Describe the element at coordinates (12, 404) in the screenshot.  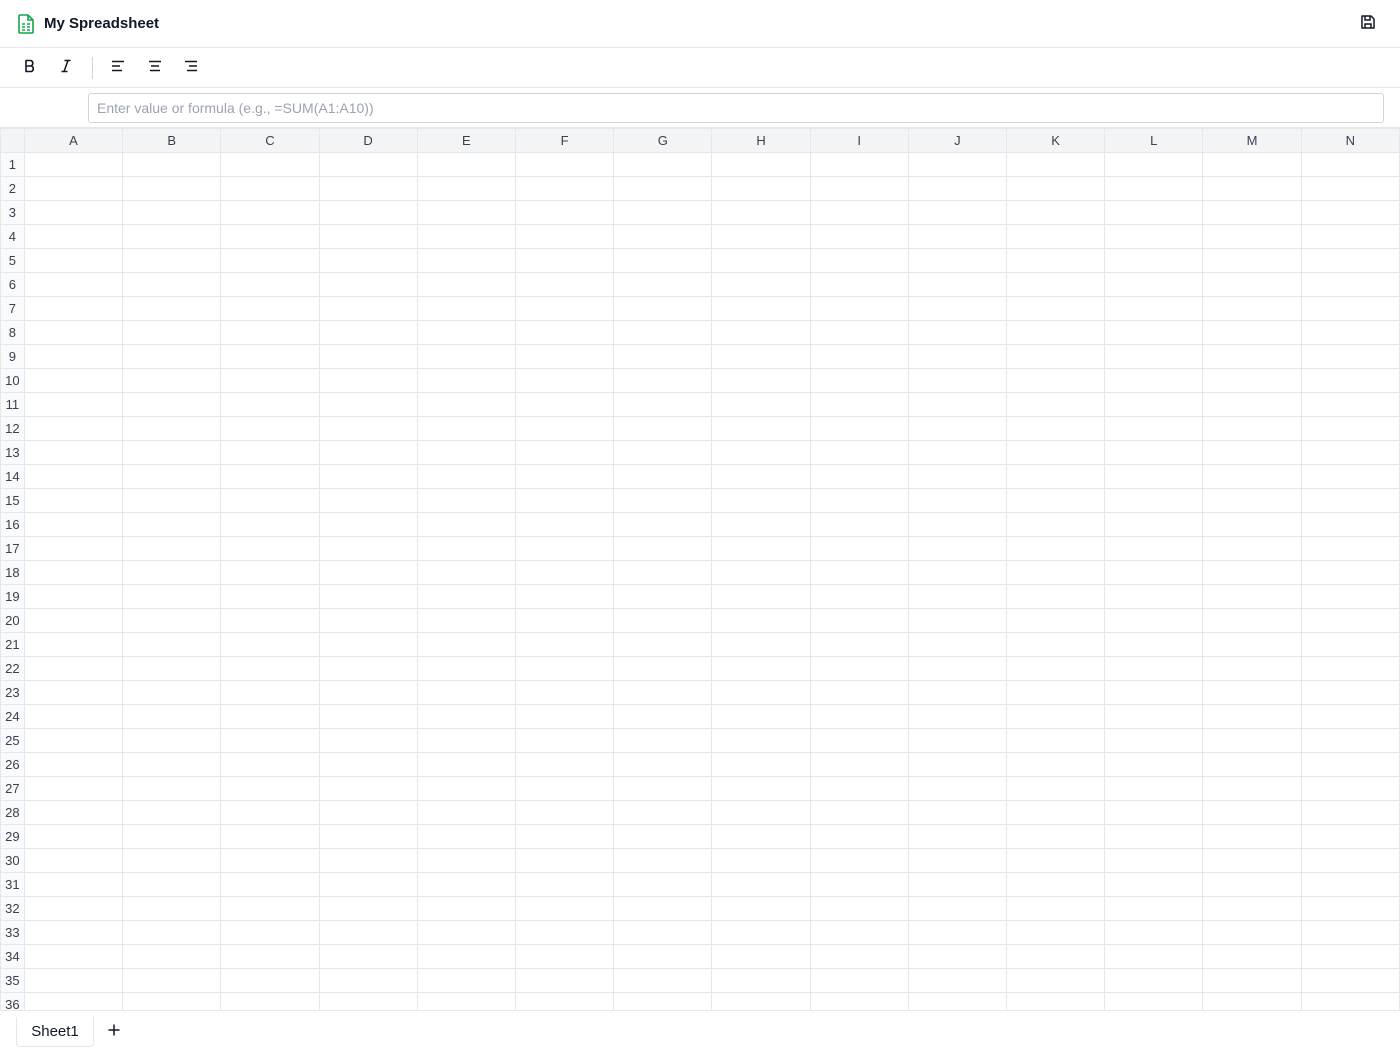
I see `row-header: 11` at that location.